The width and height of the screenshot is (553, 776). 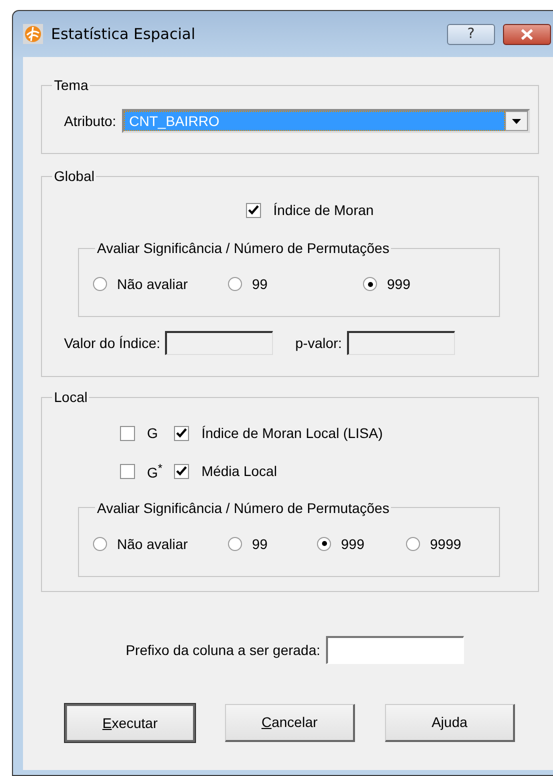 I want to click on checkbox-label: Média Local, so click(x=239, y=471).